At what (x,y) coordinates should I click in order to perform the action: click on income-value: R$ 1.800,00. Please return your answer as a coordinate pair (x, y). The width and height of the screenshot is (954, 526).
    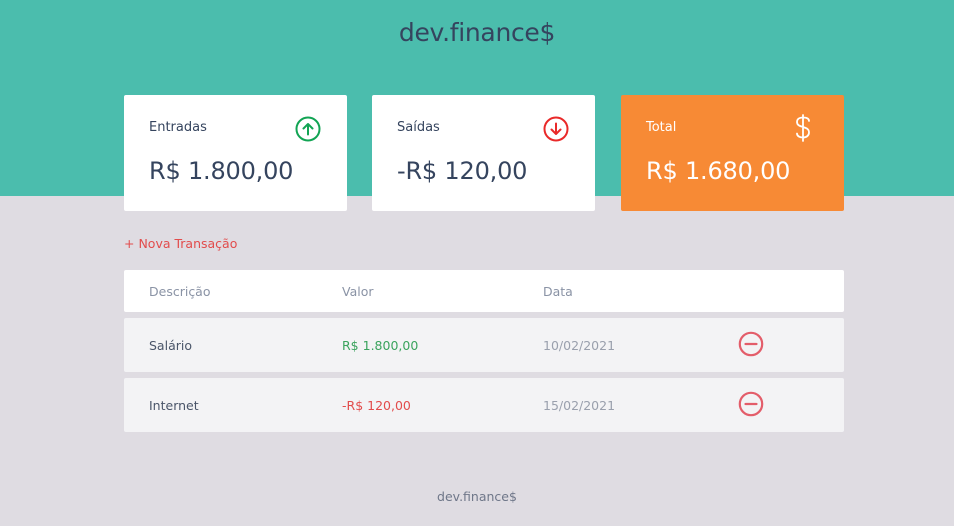
    Looking at the image, I should click on (221, 171).